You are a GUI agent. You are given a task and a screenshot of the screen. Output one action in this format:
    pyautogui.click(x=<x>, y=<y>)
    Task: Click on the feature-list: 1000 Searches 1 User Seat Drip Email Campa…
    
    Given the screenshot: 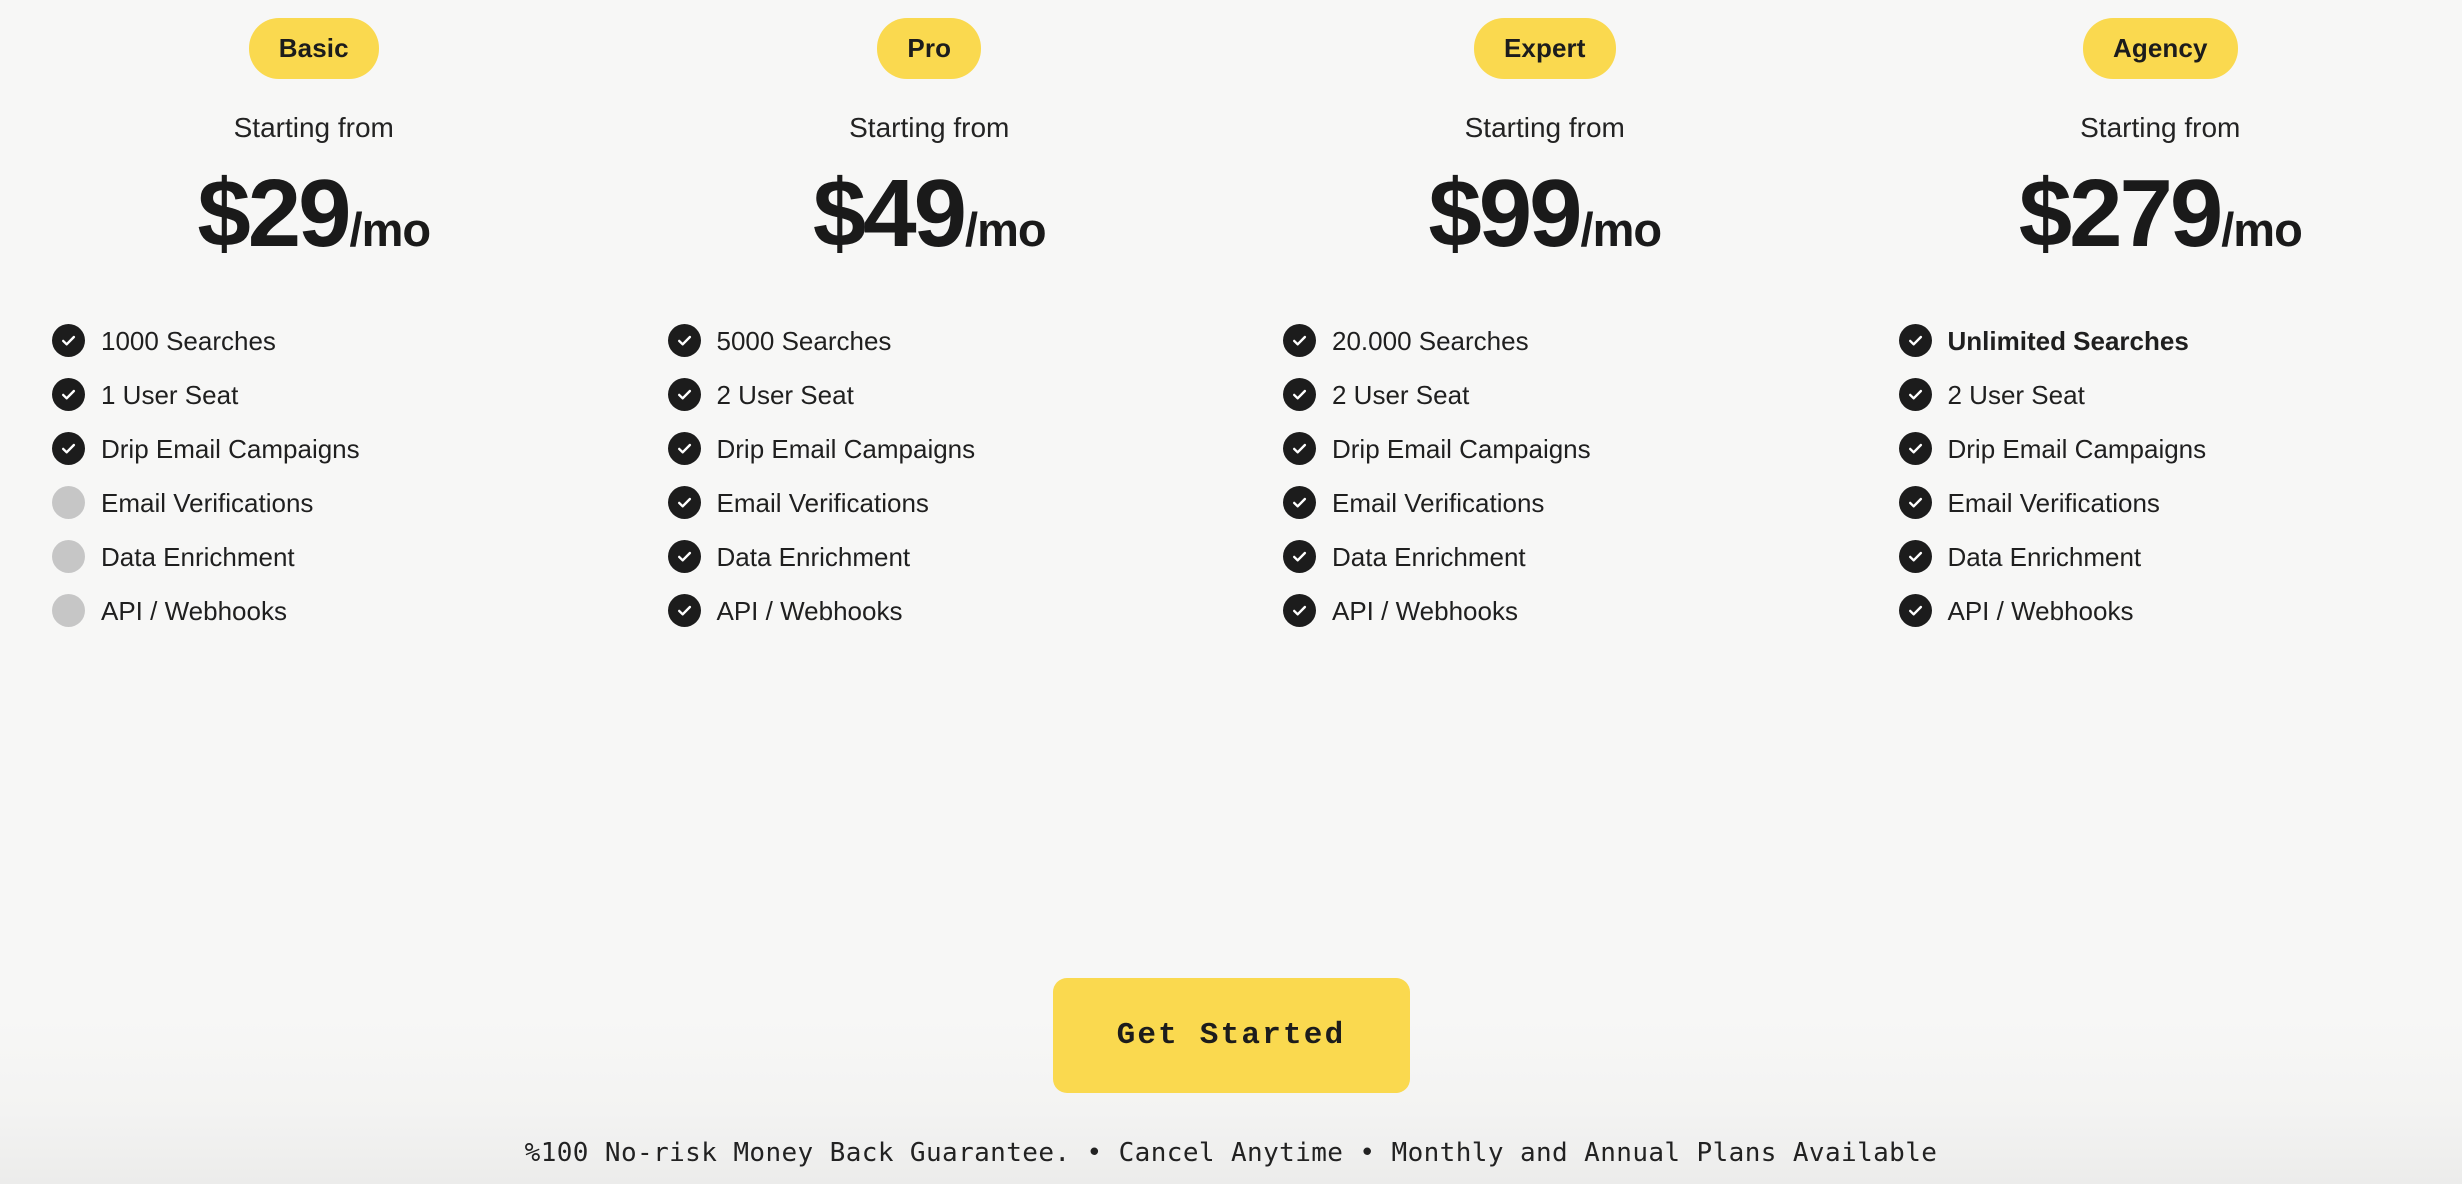 What is the action you would take?
    pyautogui.click(x=308, y=476)
    